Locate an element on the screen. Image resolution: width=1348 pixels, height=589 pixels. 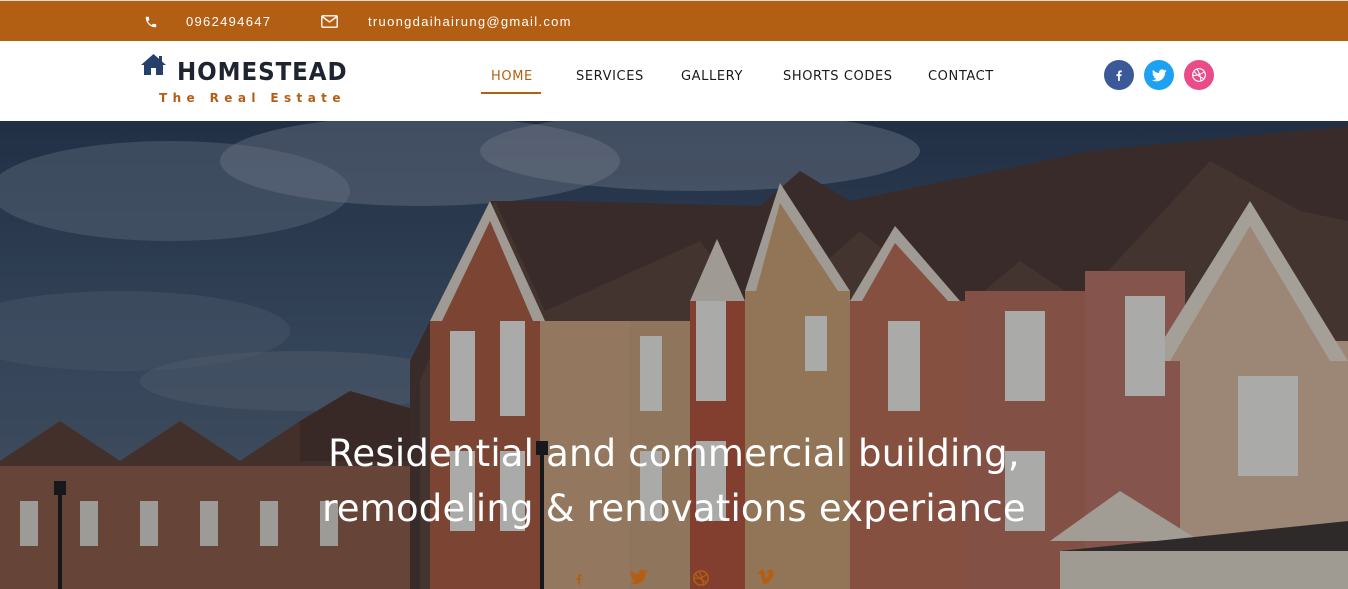
twitter-button is located at coordinates (1159, 75).